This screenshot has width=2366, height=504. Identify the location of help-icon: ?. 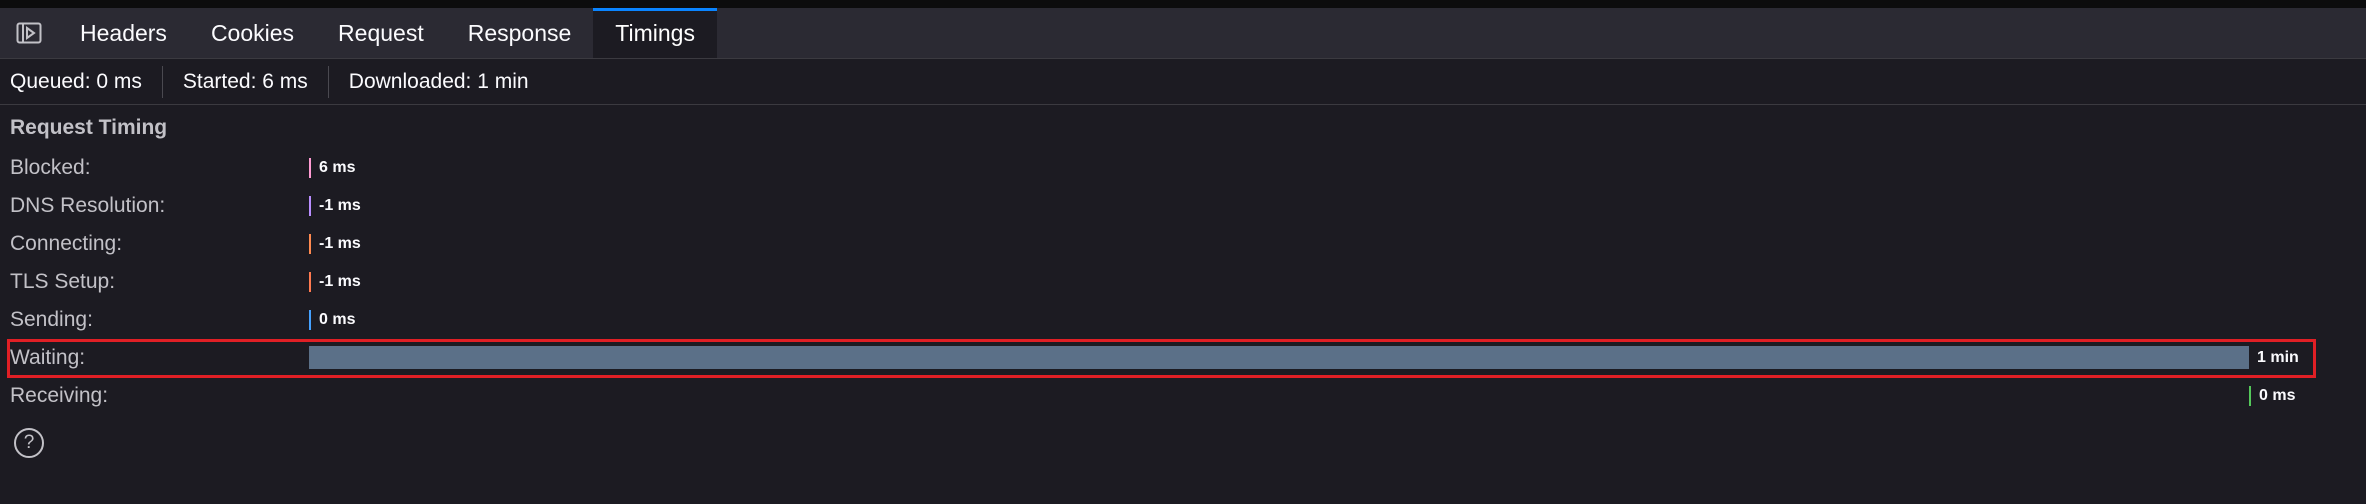
(29, 443).